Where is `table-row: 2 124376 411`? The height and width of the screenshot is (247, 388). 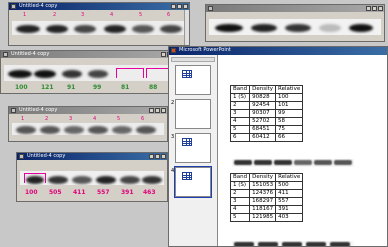 table-row: 2 124376 411 is located at coordinates (266, 193).